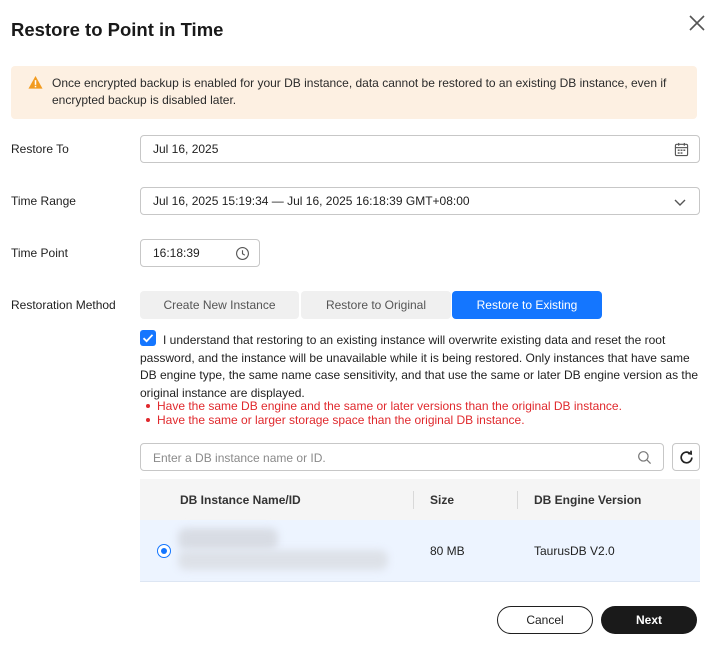 The width and height of the screenshot is (721, 648). What do you see at coordinates (574, 551) in the screenshot?
I see `row-engine-version: TaurusDB V2.0` at bounding box center [574, 551].